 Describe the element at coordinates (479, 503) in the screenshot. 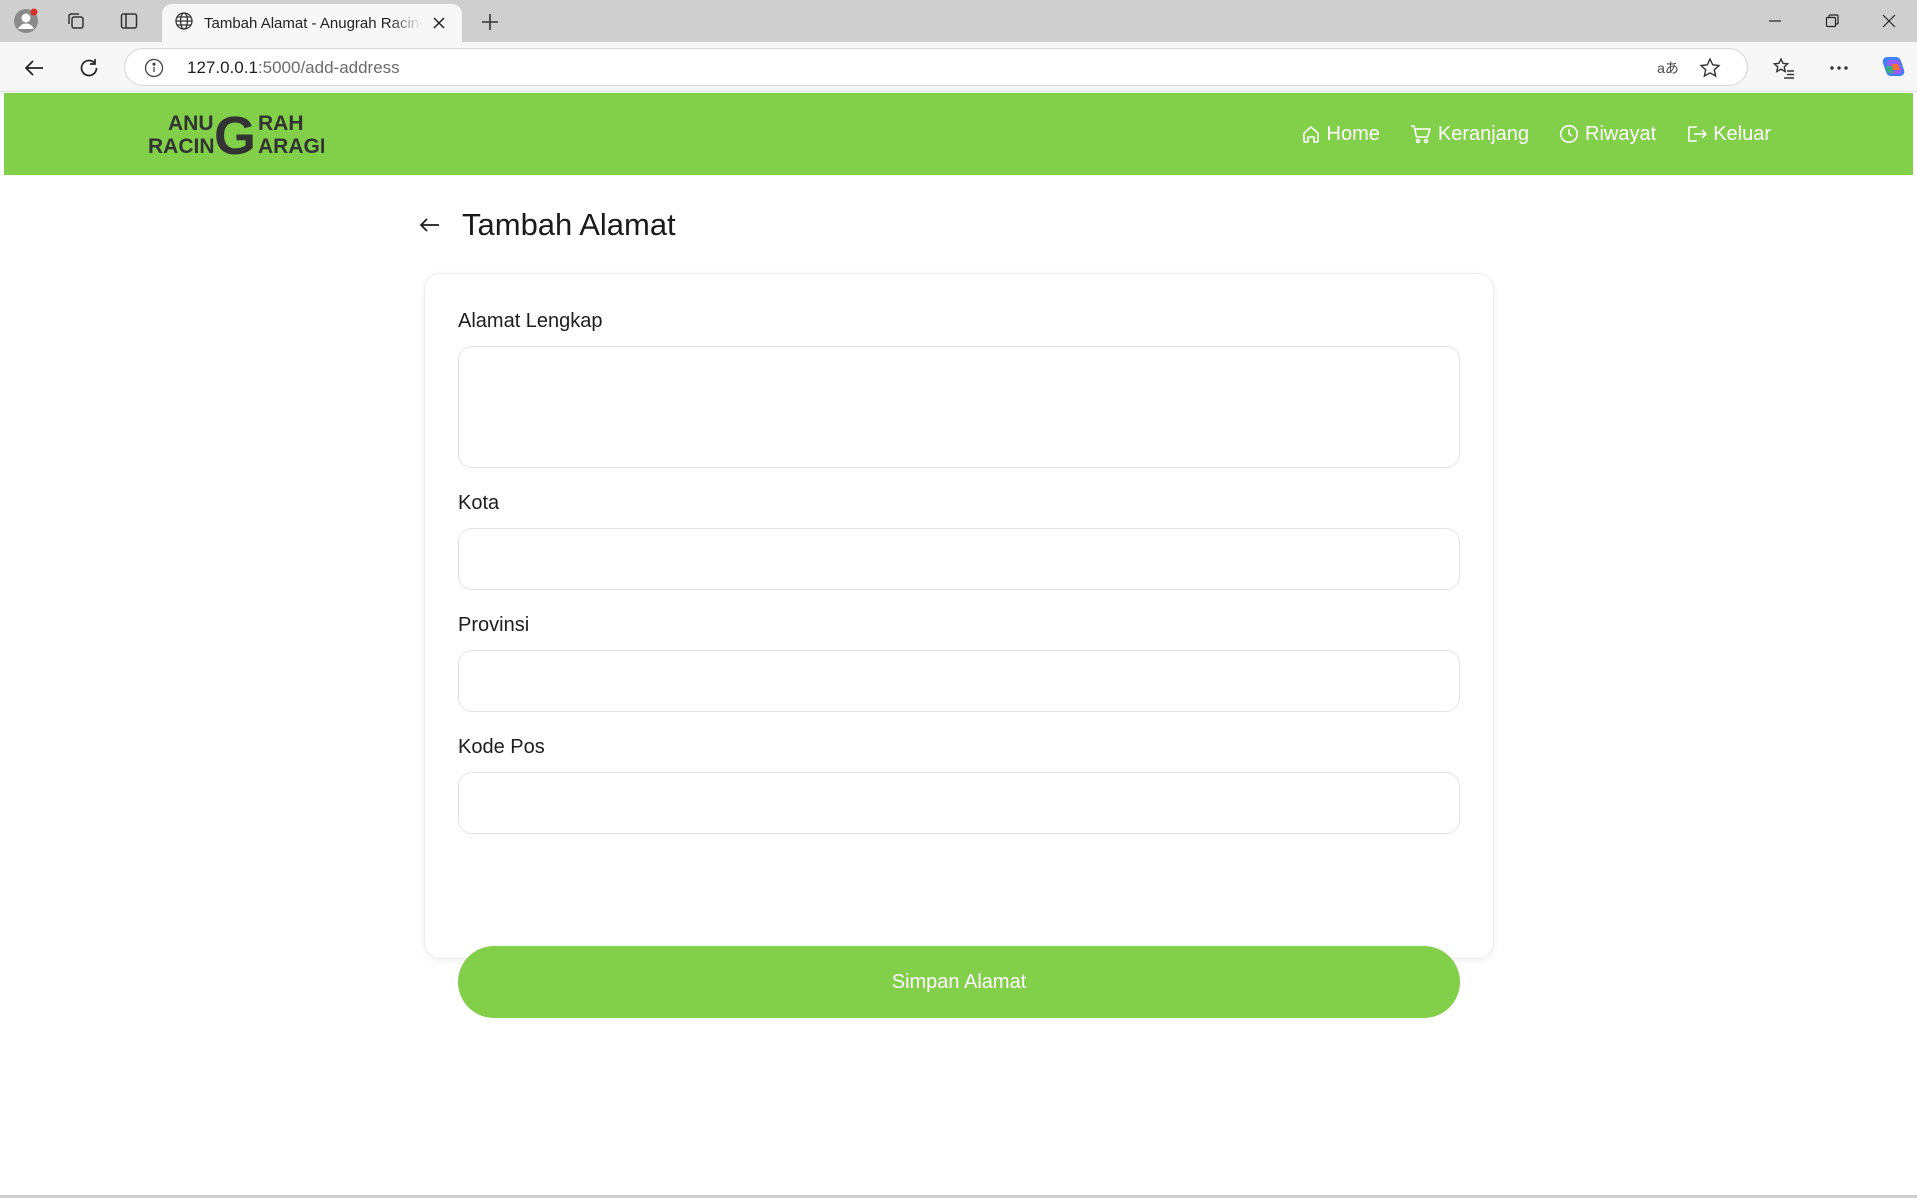

I see `city-label: Kota` at that location.